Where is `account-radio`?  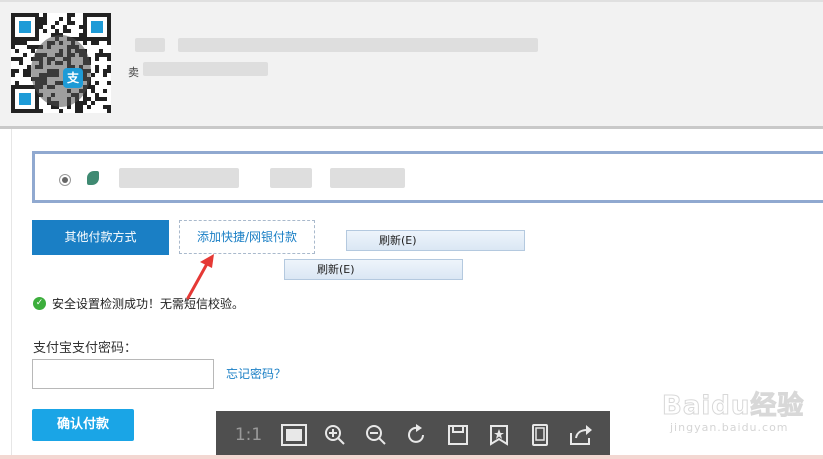 account-radio is located at coordinates (65, 180).